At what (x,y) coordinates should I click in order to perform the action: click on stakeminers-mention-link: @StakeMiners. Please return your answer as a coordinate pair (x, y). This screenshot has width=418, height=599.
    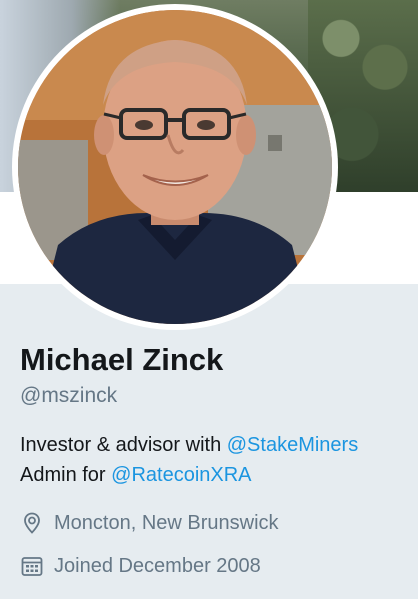
    Looking at the image, I should click on (292, 445).